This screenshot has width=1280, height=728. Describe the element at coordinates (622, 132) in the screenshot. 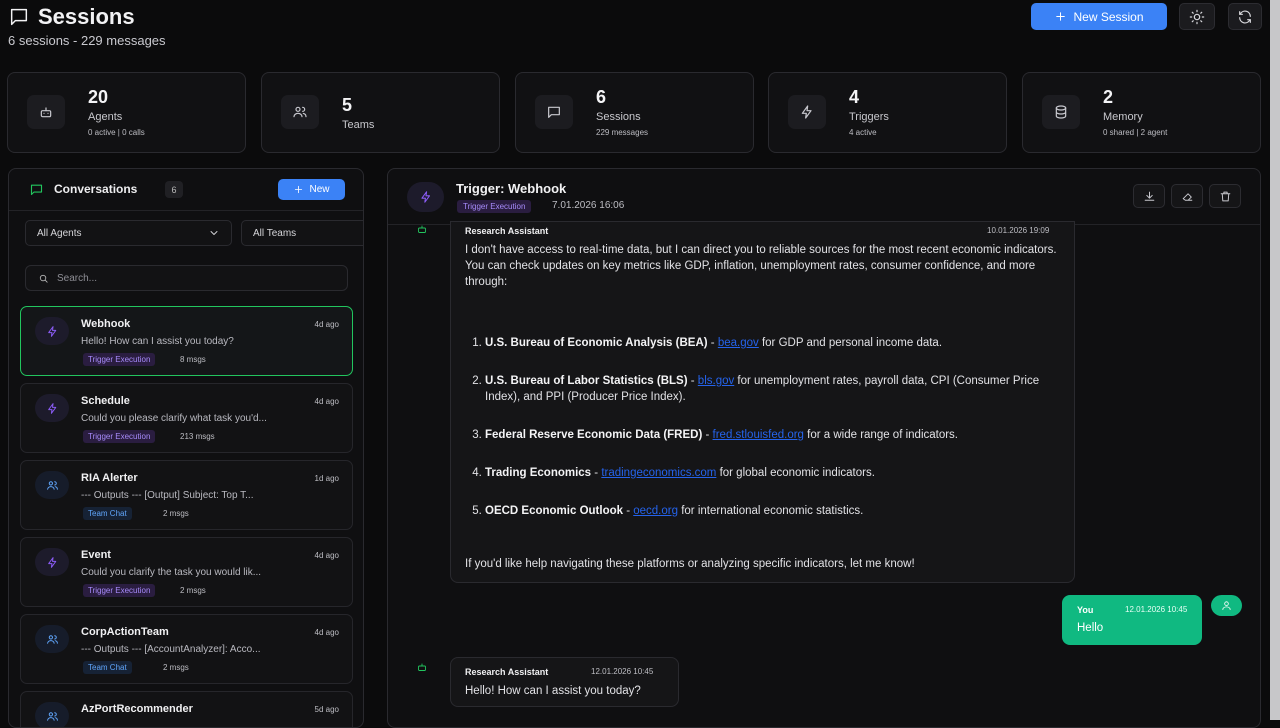

I see `stat-sub: 229 messages` at that location.